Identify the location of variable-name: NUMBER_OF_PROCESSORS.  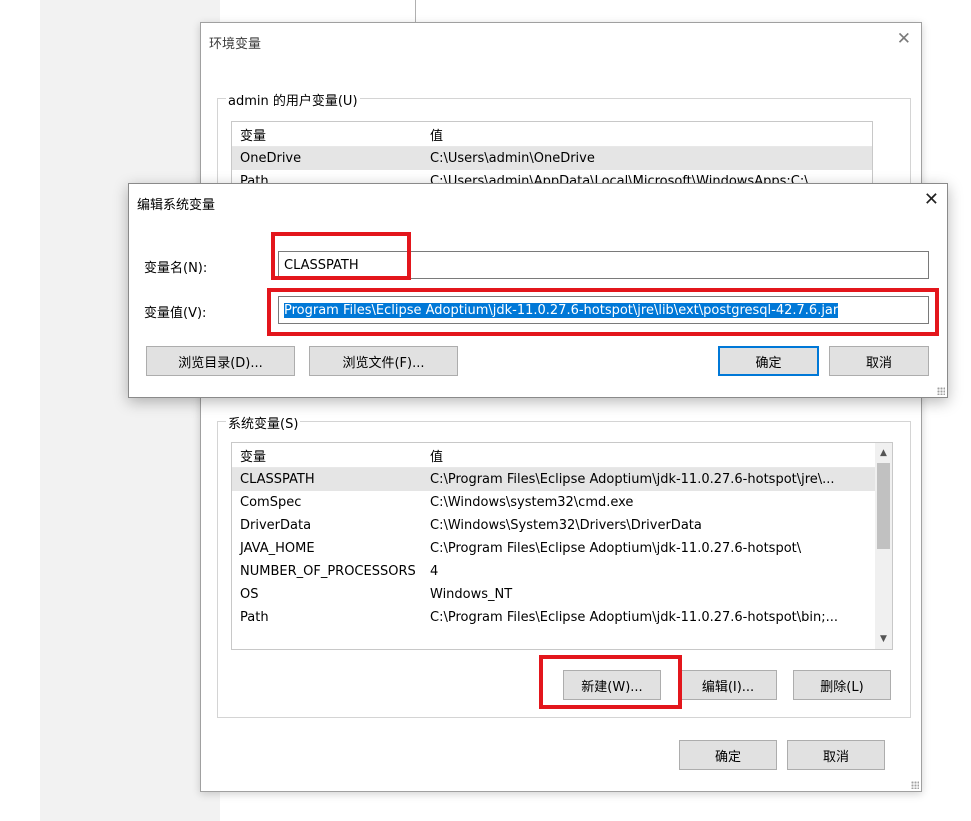
(328, 571).